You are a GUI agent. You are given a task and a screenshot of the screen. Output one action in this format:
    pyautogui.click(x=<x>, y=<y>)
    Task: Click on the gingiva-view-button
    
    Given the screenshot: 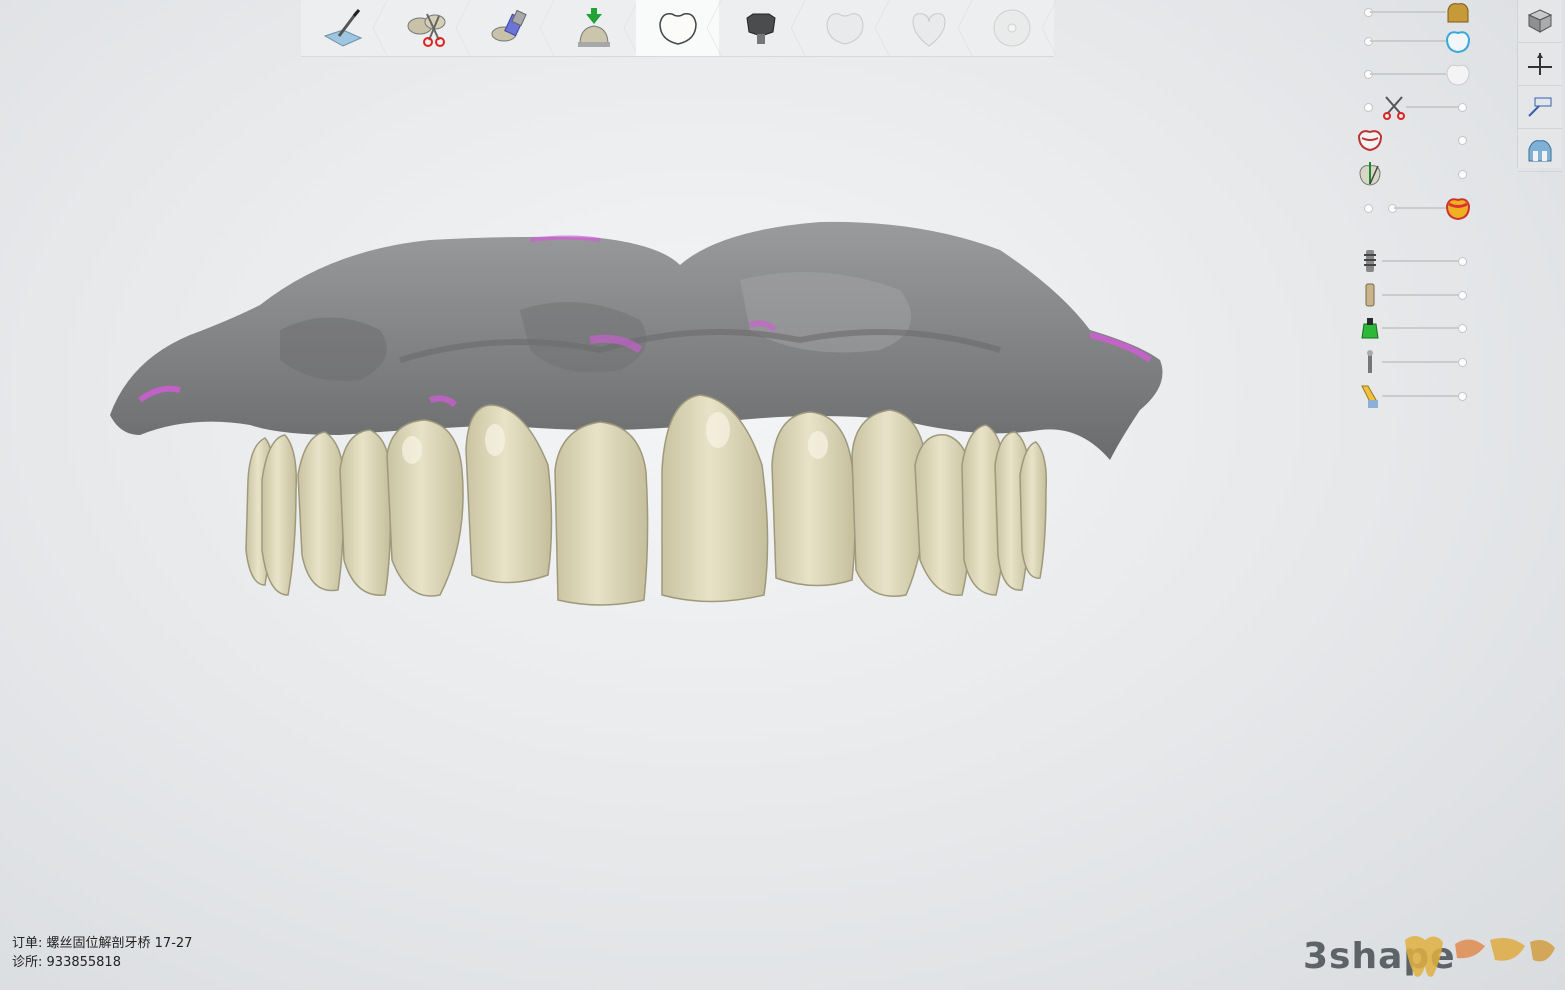 What is the action you would take?
    pyautogui.click(x=1540, y=150)
    